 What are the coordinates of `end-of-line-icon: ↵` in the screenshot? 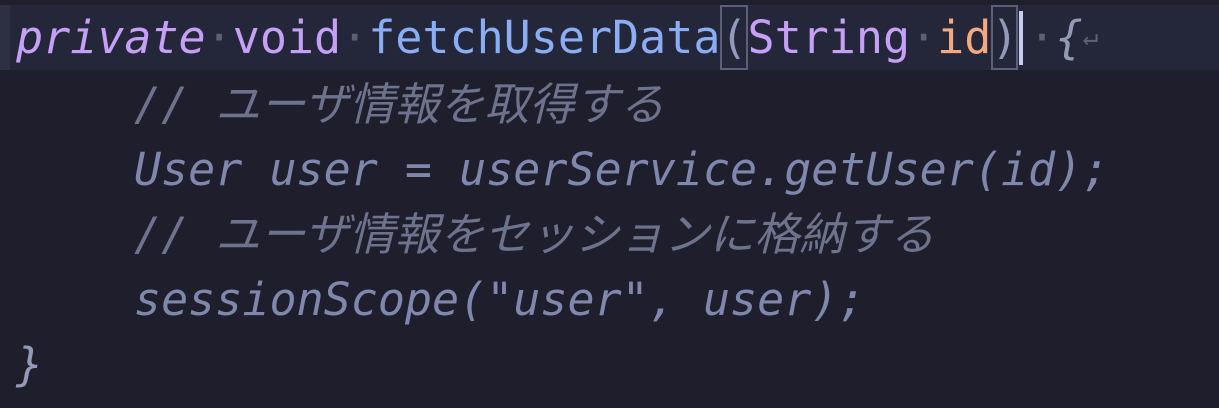 It's located at (1090, 37).